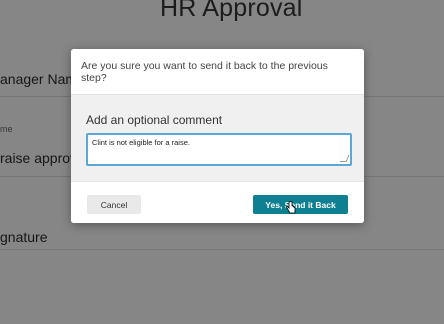  Describe the element at coordinates (291, 207) in the screenshot. I see `hand-pointer-icon` at that location.